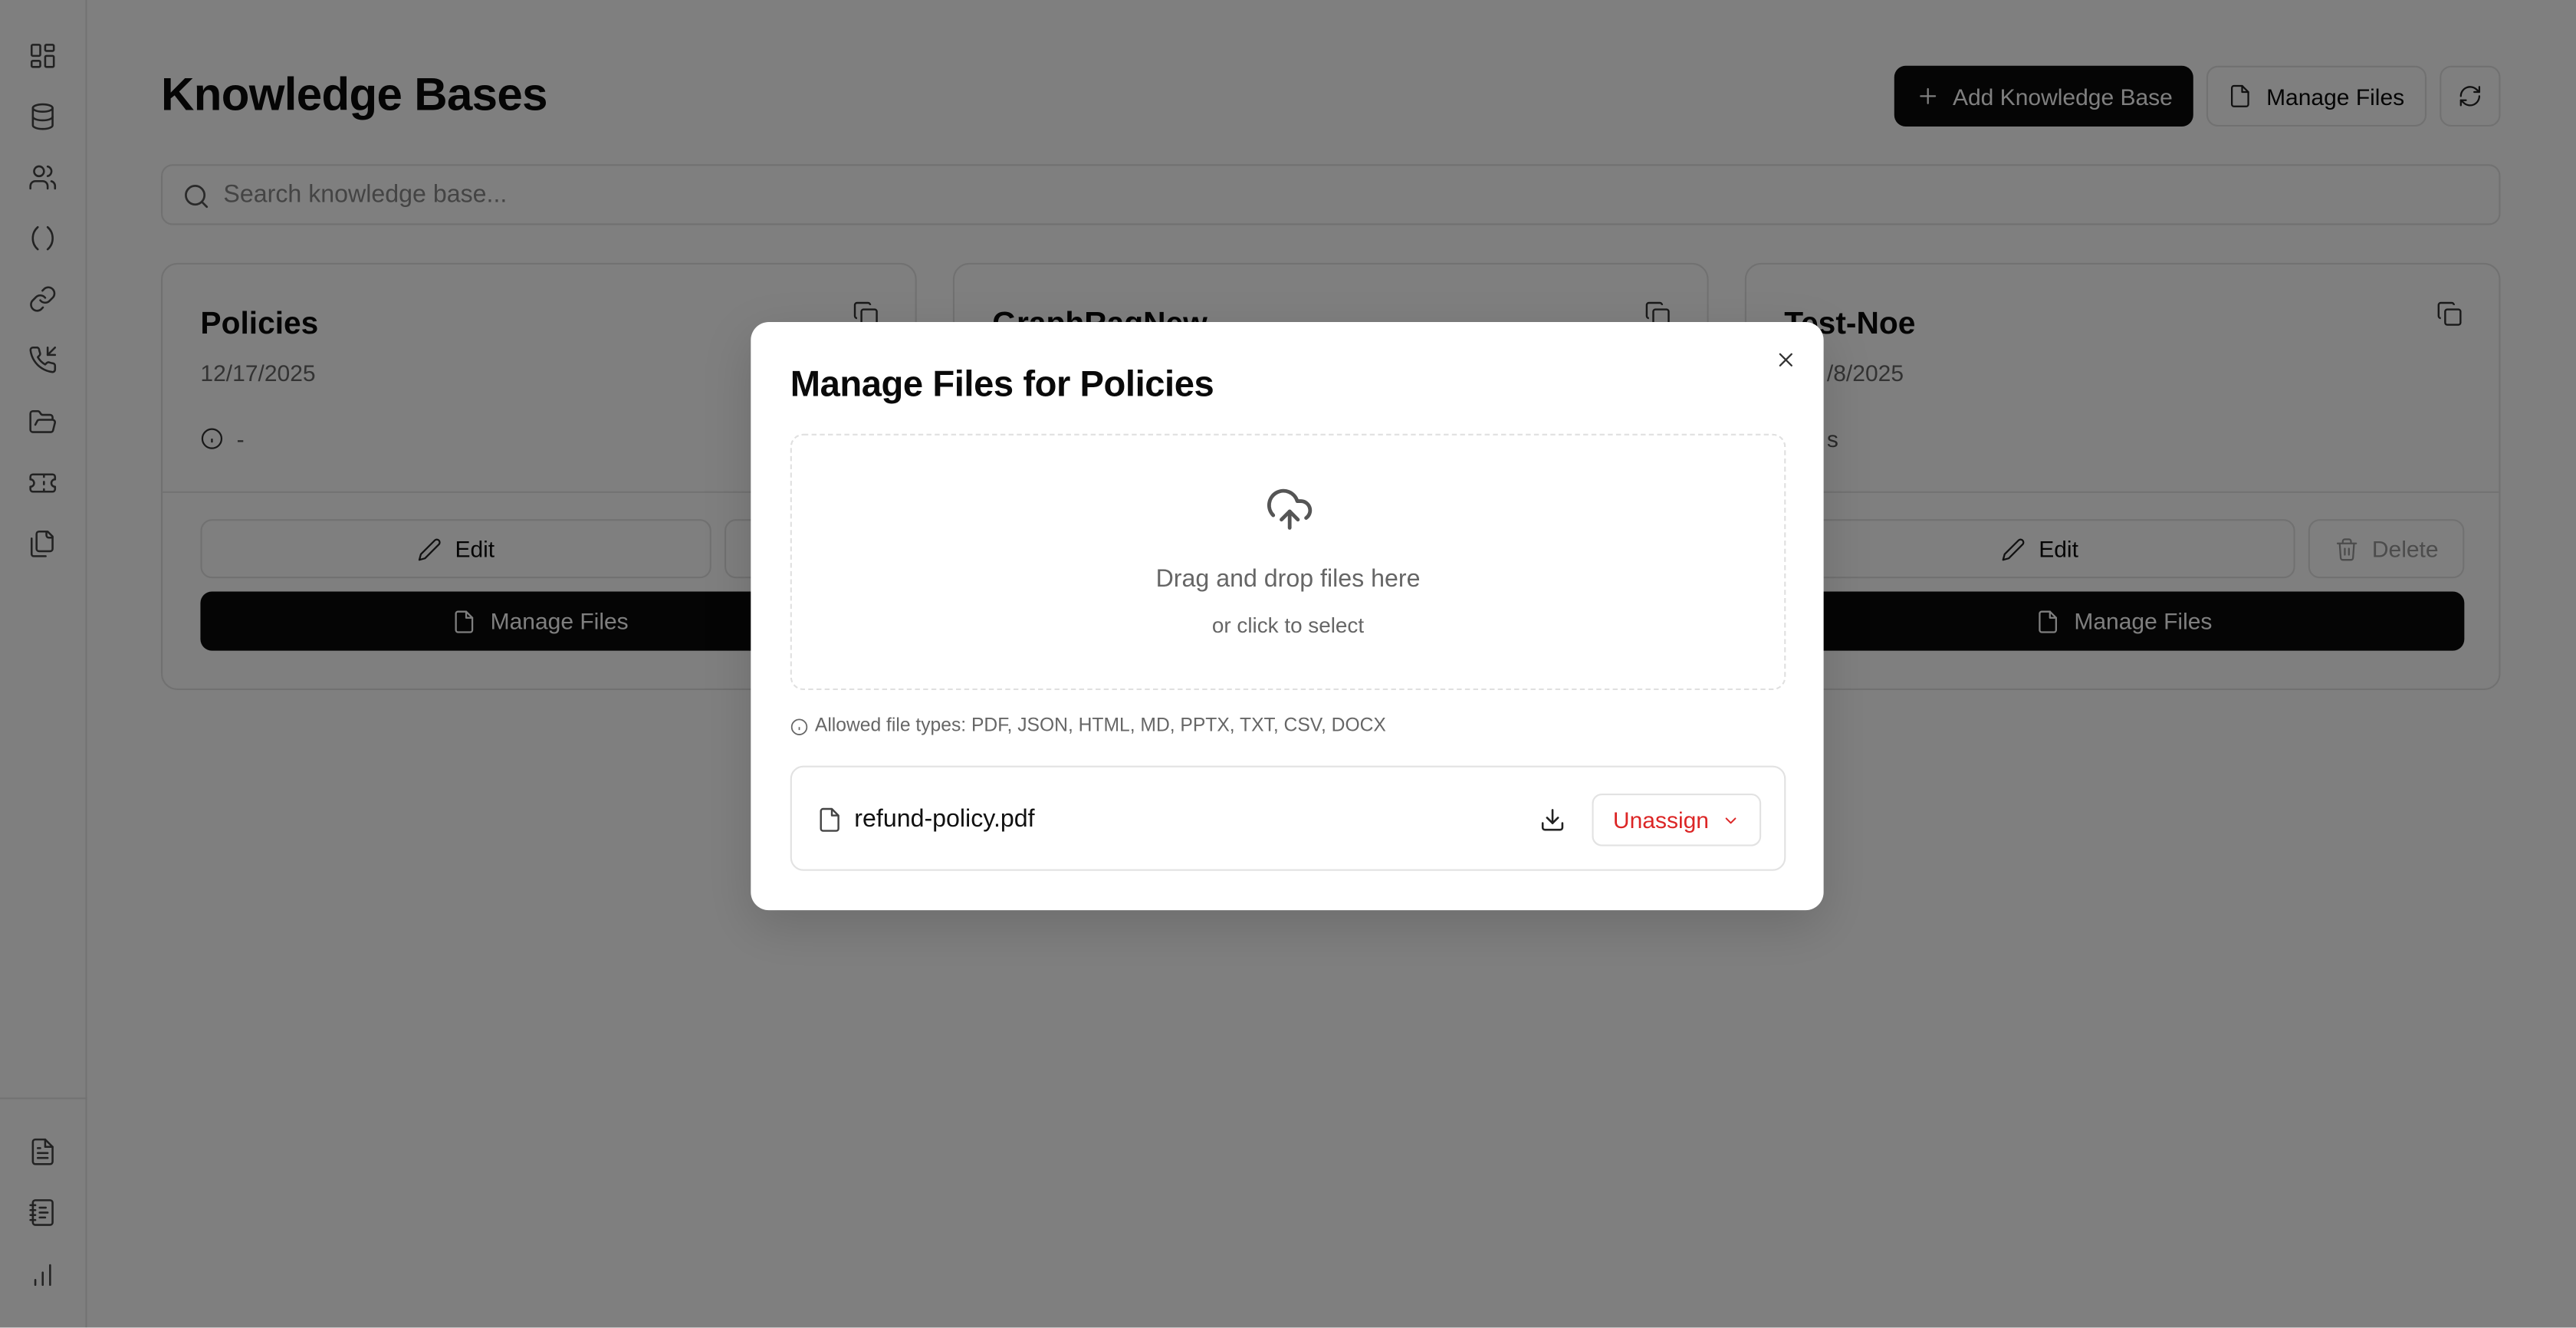  Describe the element at coordinates (1288, 818) in the screenshot. I see `file-row: refund-policy.pdf Unassign` at that location.